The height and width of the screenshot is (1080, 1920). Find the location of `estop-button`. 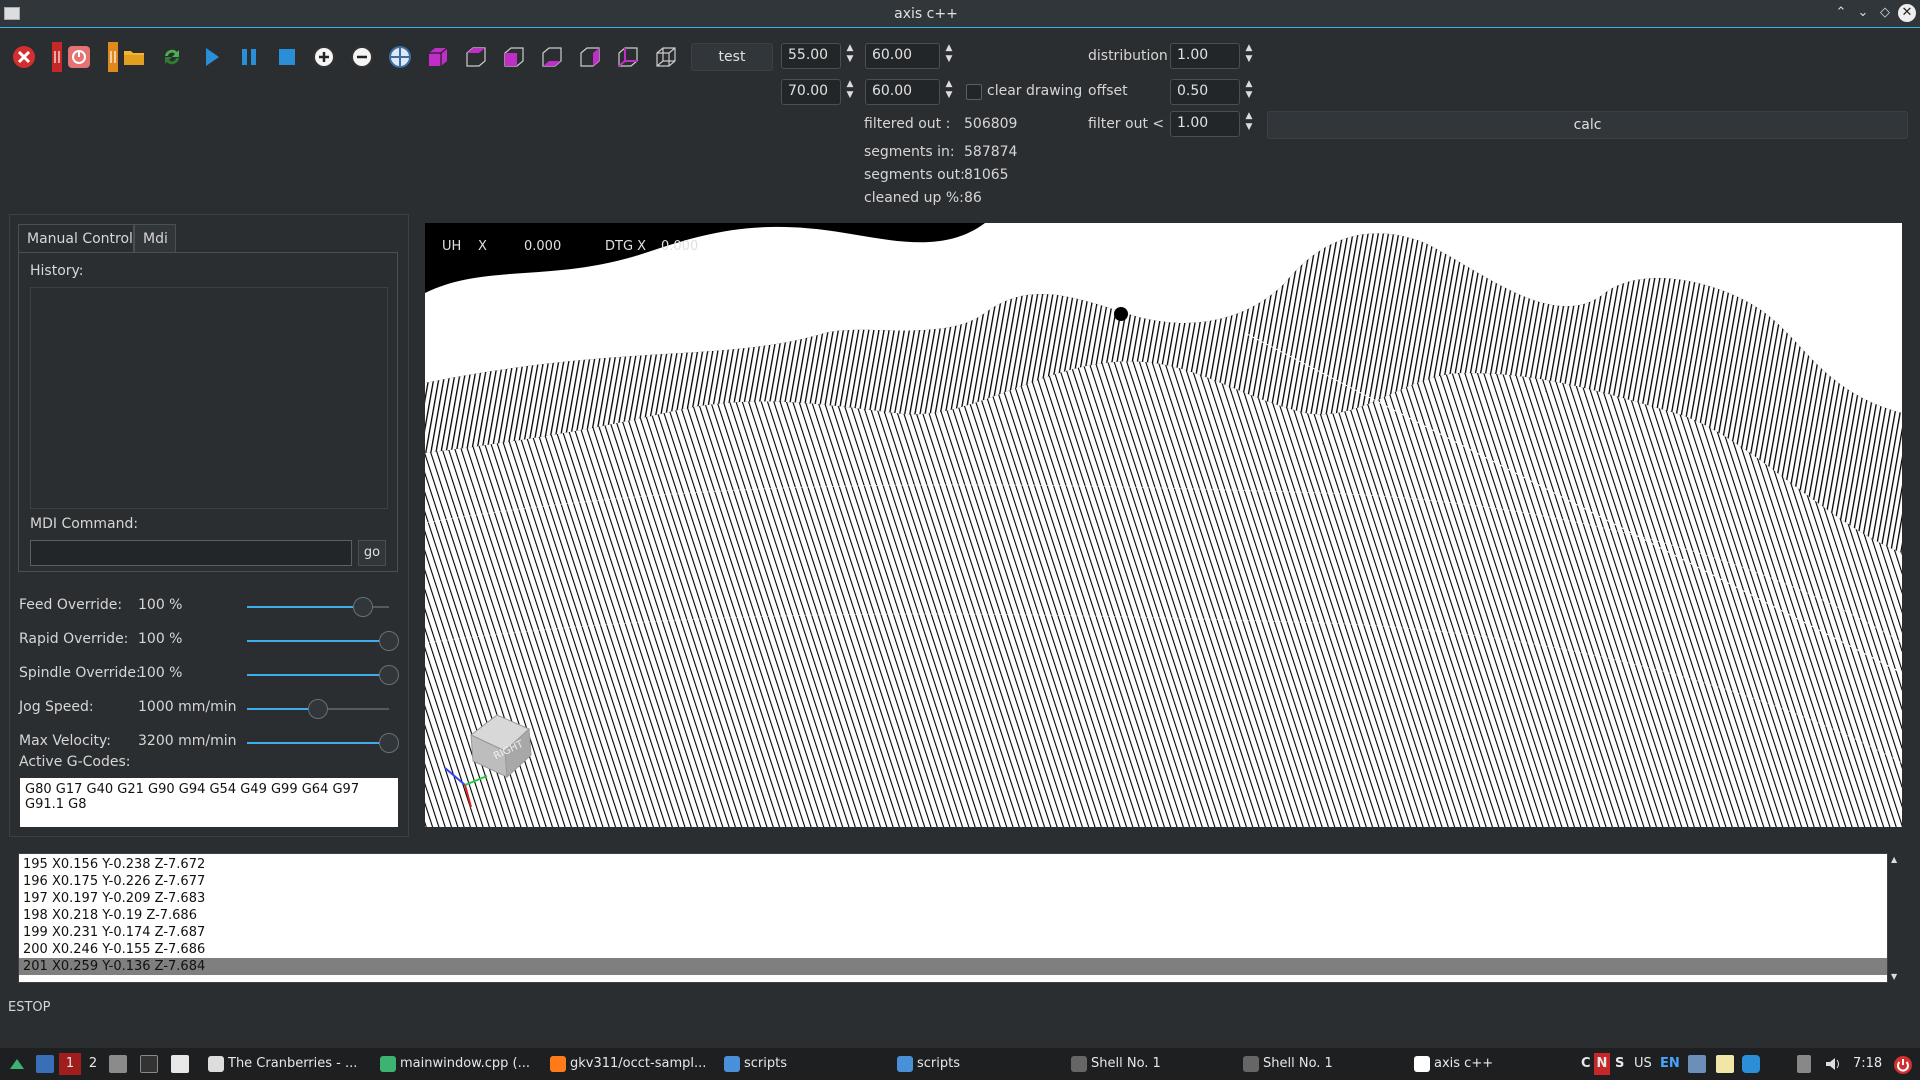

estop-button is located at coordinates (24, 57).